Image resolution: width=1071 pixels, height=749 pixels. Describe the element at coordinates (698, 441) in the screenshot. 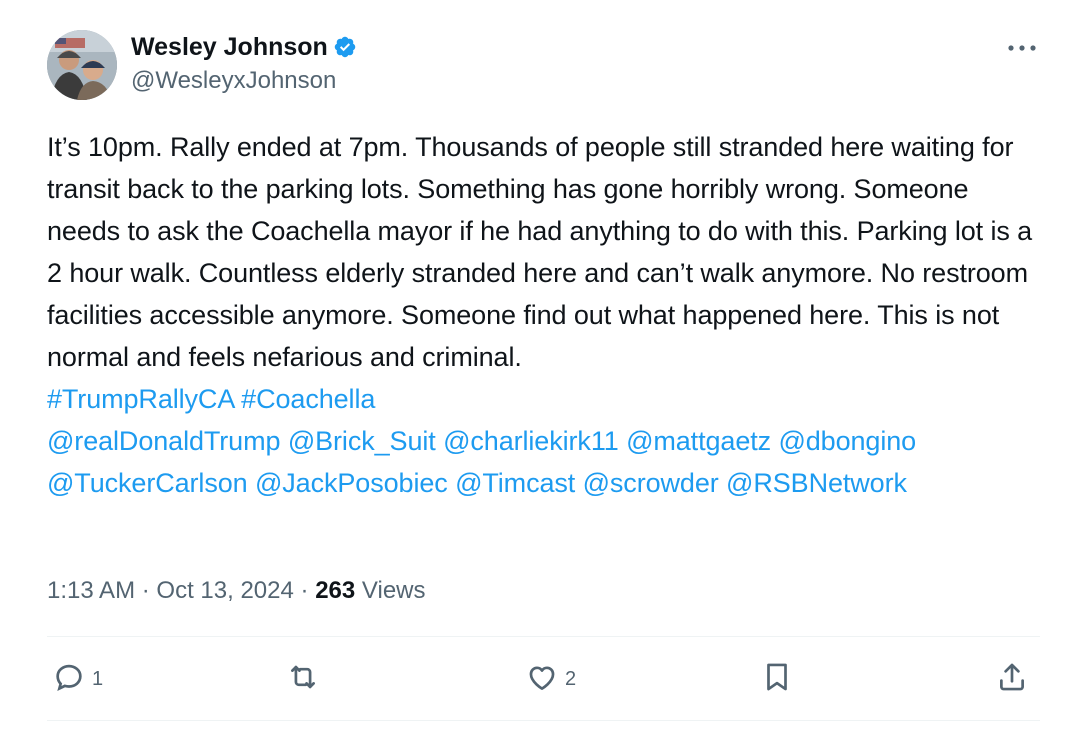

I see `mention-link: @mattgaetz` at that location.